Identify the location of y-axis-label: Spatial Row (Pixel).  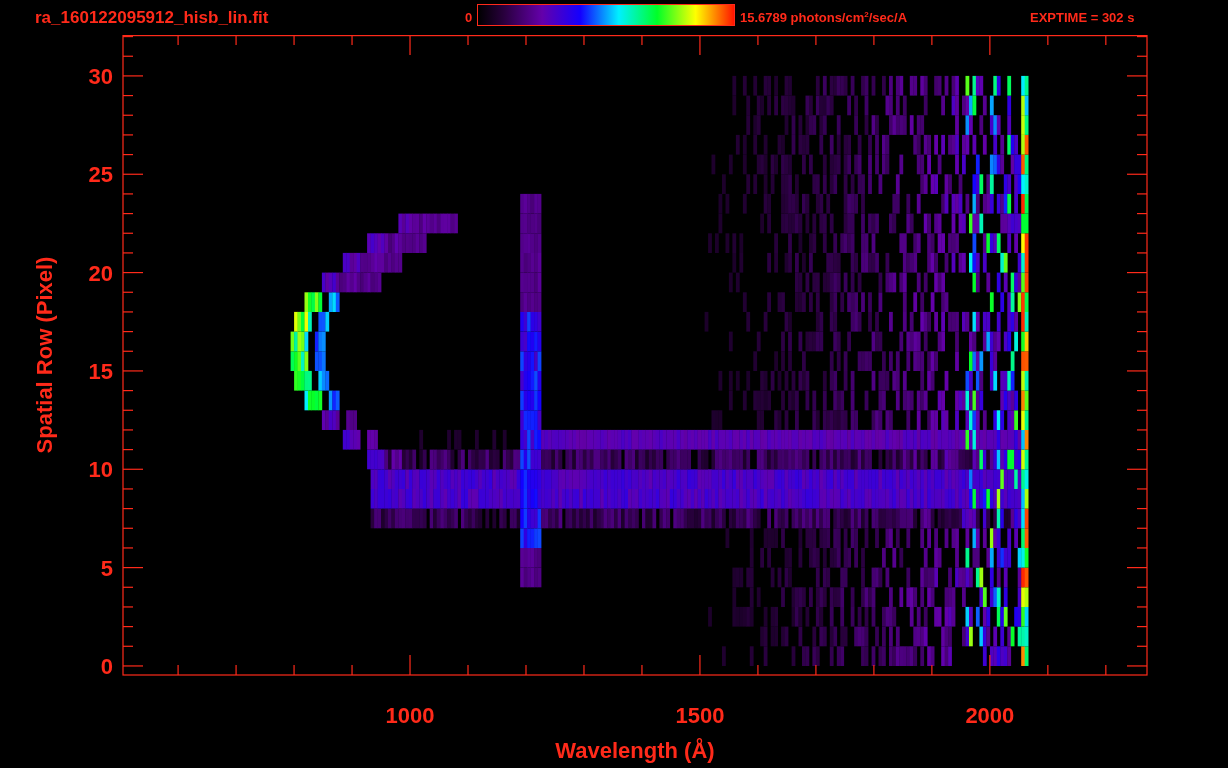
(44, 355).